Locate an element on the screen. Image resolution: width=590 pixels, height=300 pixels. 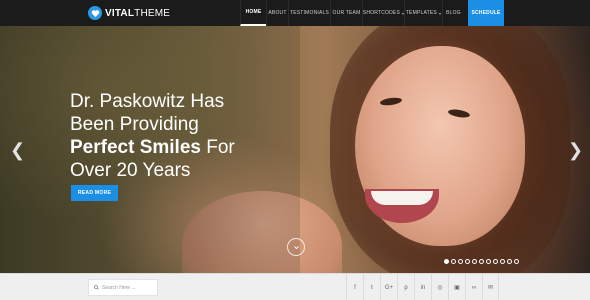
nav-item-our-team: OUR TEAM is located at coordinates (346, 13).